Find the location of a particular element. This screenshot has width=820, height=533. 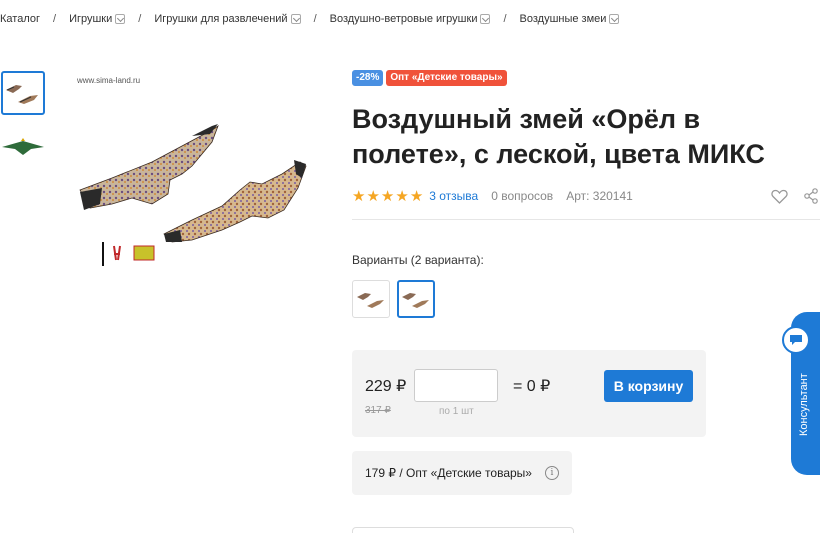

breadcrumb-item-catalog: Каталог is located at coordinates (20, 19).